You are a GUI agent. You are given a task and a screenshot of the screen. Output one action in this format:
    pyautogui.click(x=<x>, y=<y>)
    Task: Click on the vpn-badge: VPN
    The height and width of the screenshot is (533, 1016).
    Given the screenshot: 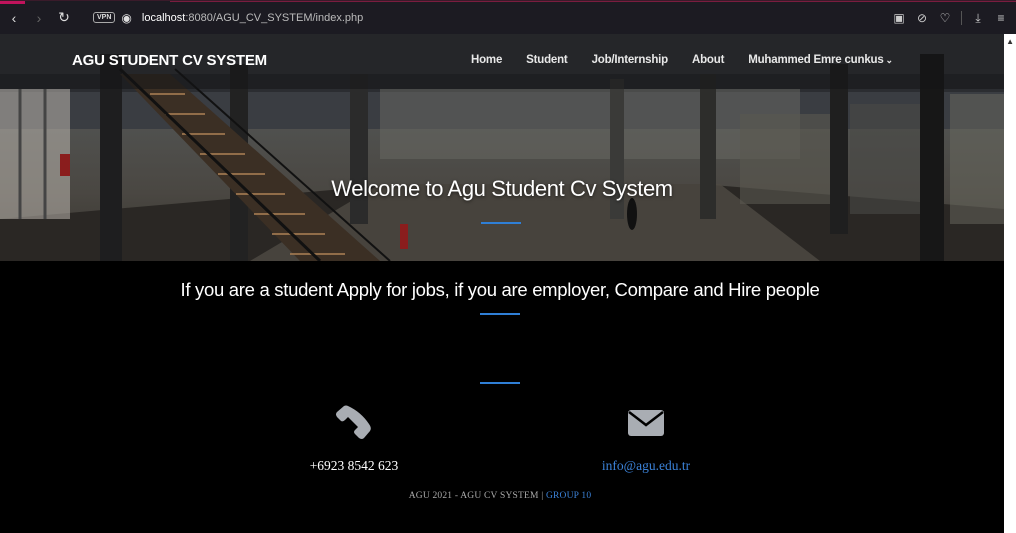 What is the action you would take?
    pyautogui.click(x=104, y=17)
    